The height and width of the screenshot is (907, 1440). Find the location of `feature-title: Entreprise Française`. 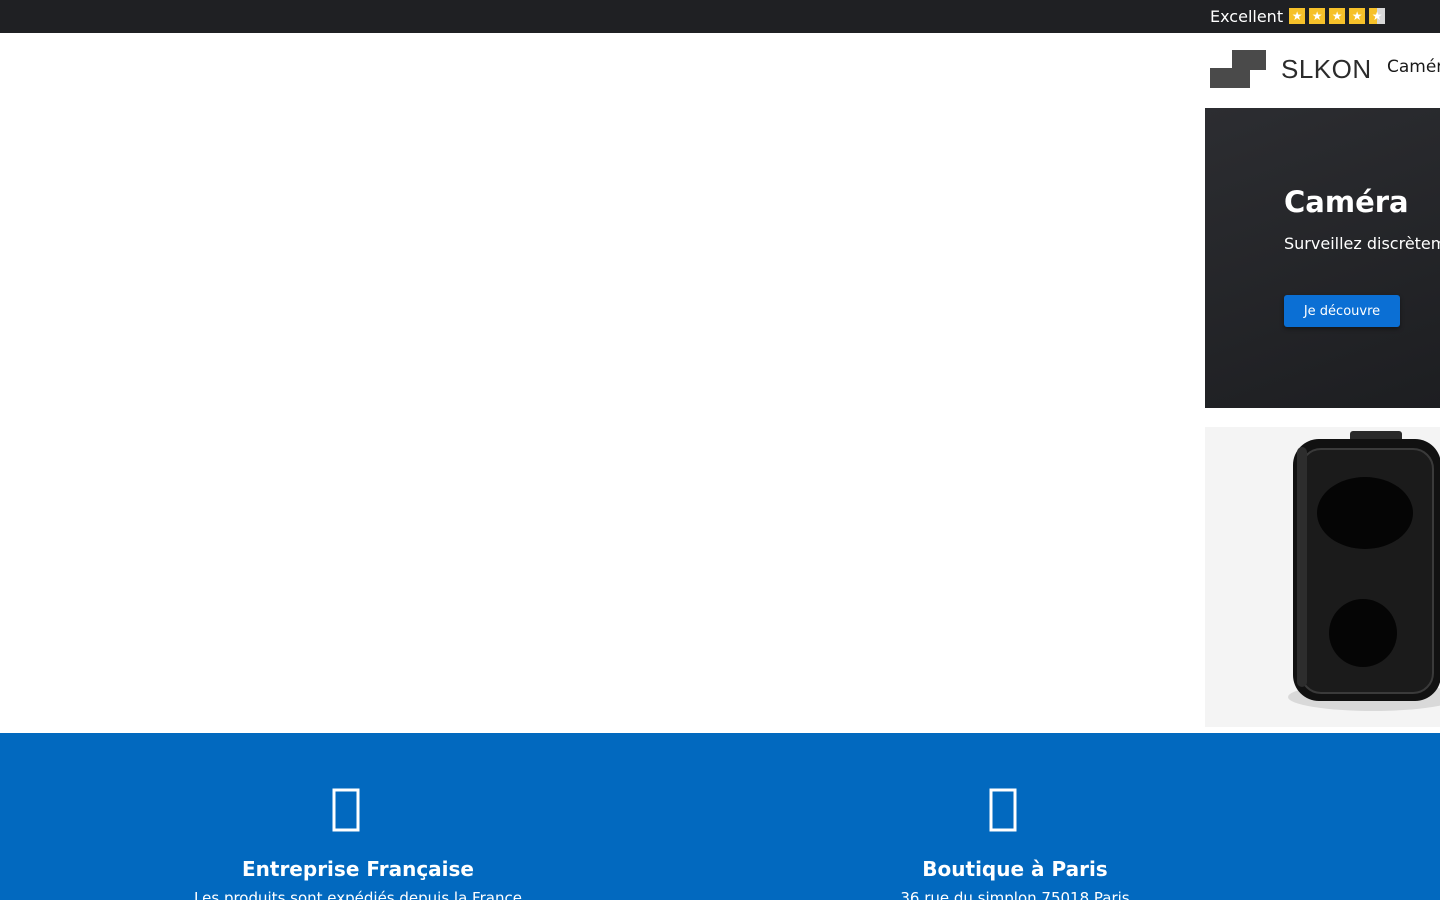

feature-title: Entreprise Française is located at coordinates (357, 869).